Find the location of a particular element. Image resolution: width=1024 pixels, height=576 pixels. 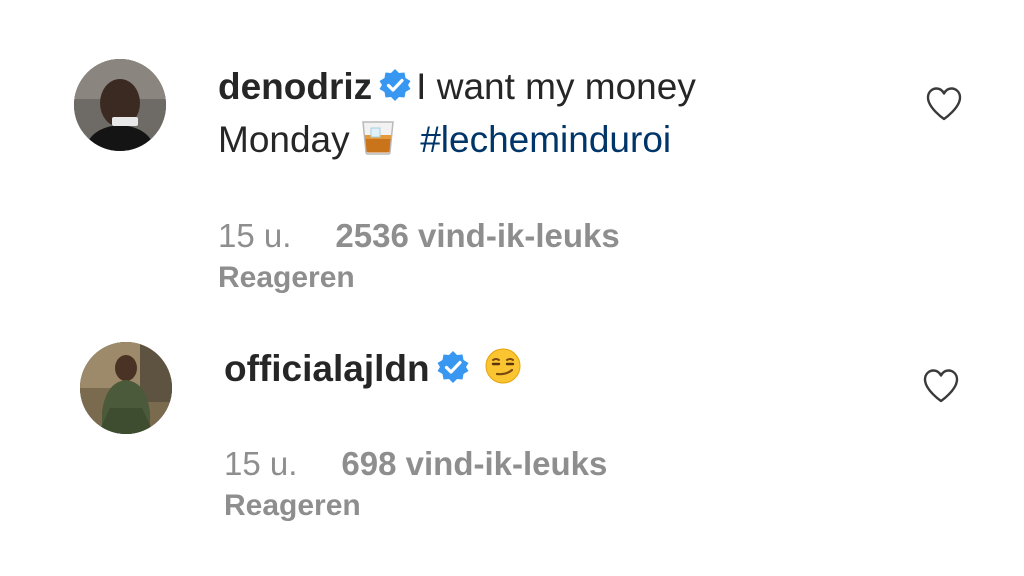

comment-text-line2: Monday is located at coordinates (284, 139).